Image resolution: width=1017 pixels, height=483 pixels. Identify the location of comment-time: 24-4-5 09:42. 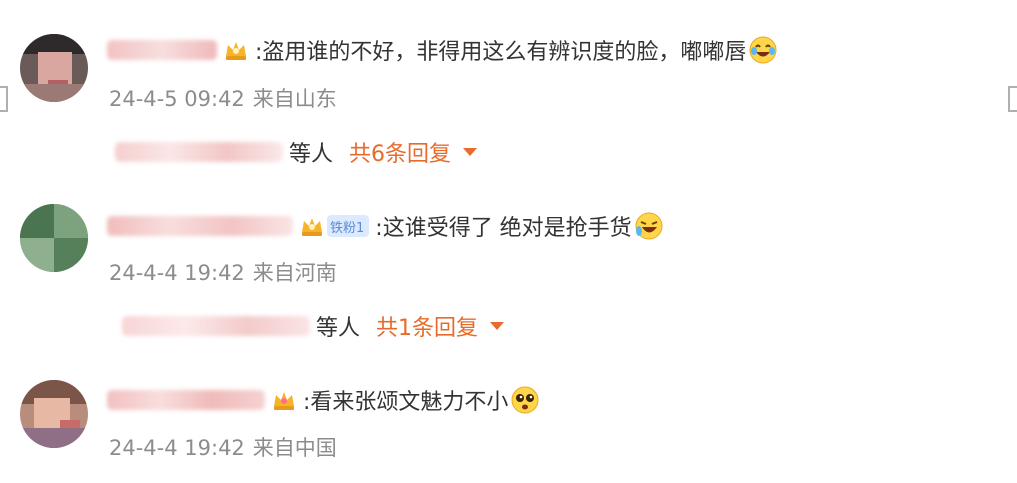
(177, 99).